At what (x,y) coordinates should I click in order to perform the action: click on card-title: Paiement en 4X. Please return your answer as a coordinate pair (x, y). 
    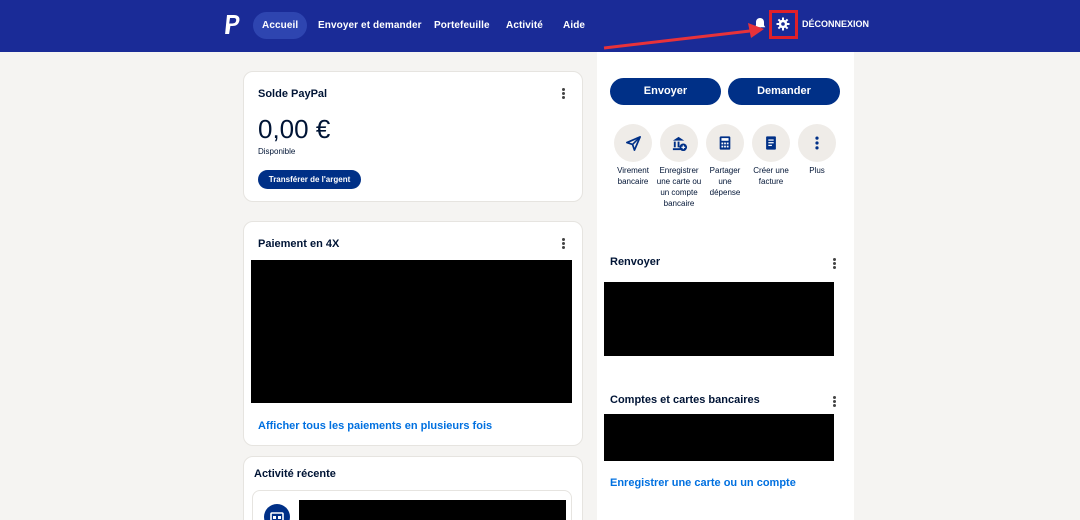
    Looking at the image, I should click on (299, 244).